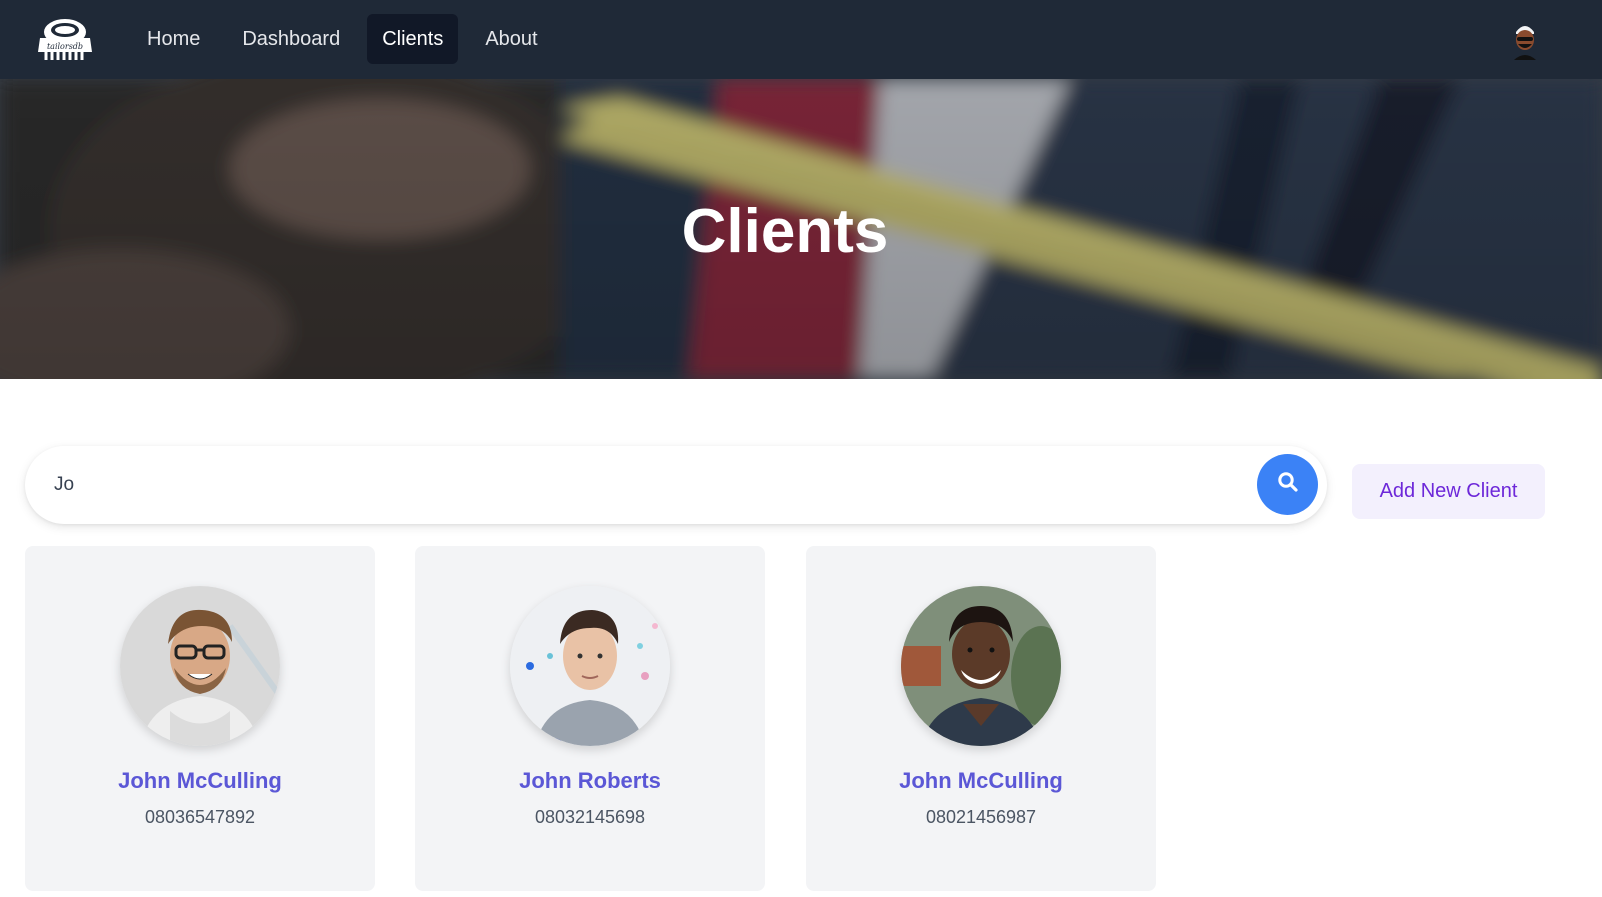 This screenshot has height=897, width=1602. I want to click on client-name: John Roberts, so click(590, 781).